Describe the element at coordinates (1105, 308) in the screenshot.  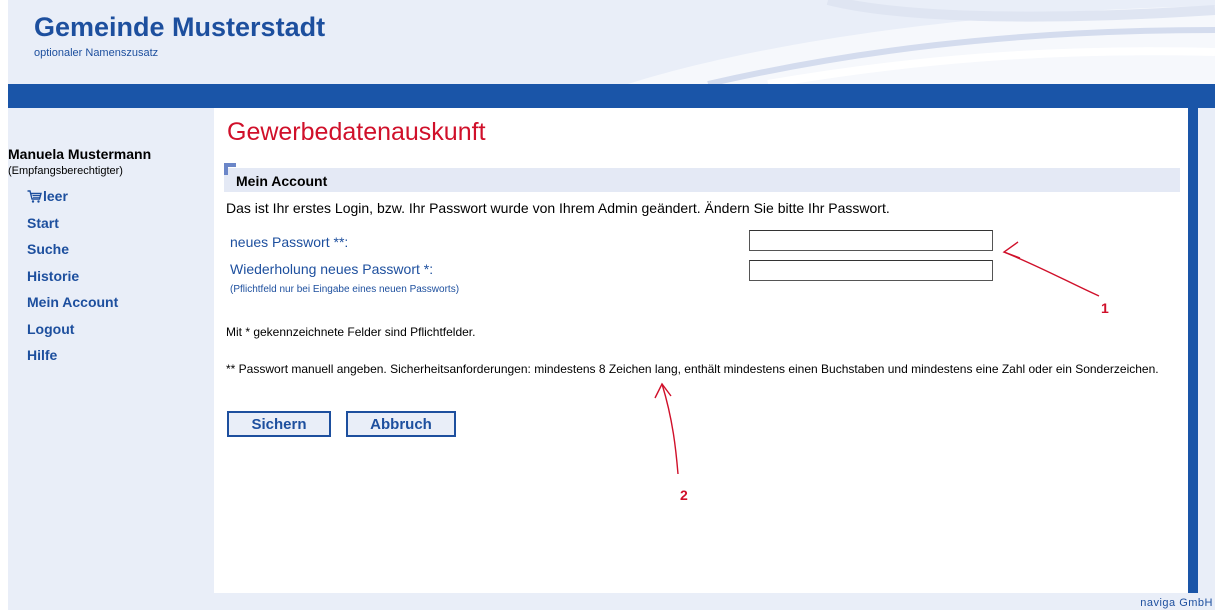
I see `annotation-marker-1: 1` at that location.